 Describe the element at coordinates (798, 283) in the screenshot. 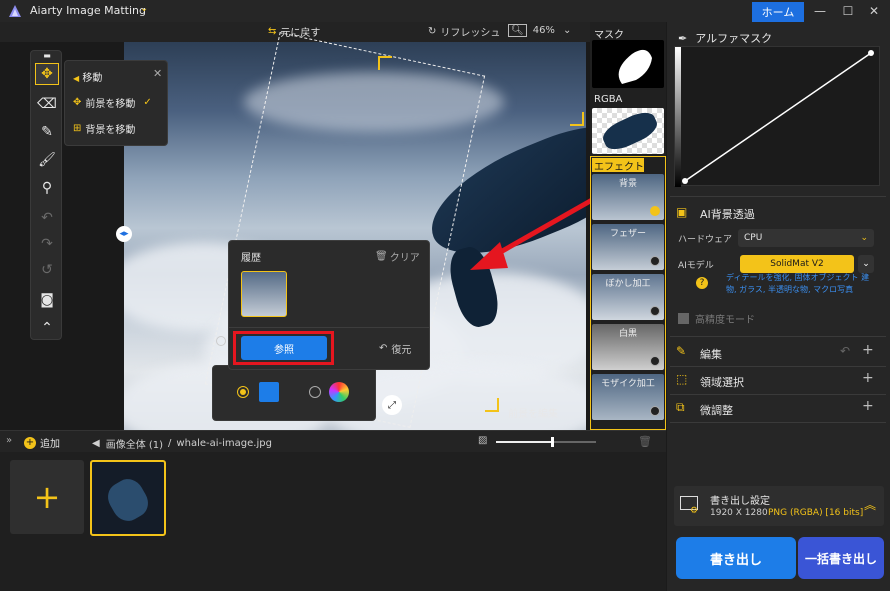

I see `ai-model-description: ディテールを強化, 固体オブジェクト 建物, ガラス, 半透明な物, マクロ写真` at that location.